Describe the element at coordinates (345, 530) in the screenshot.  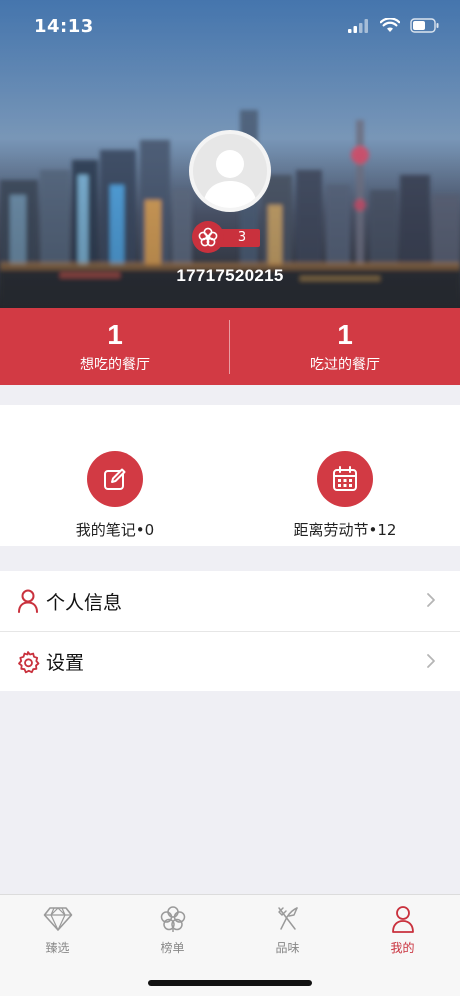
I see `action-label: 距离劳动节•12` at that location.